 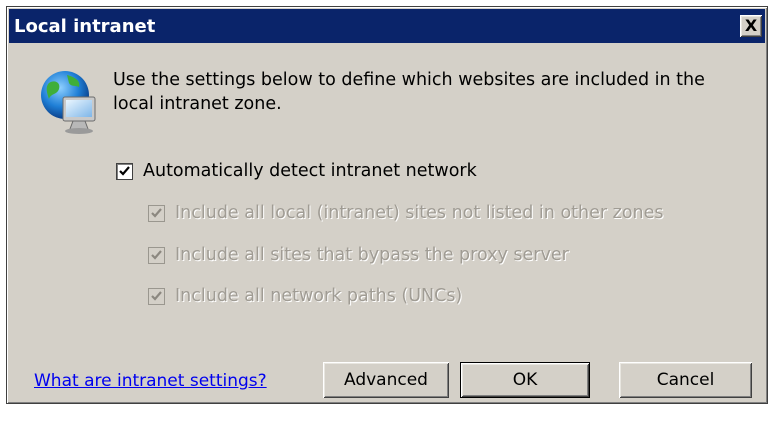 What do you see at coordinates (310, 171) in the screenshot?
I see `auto-detect-label: Automatically detect intranet network` at bounding box center [310, 171].